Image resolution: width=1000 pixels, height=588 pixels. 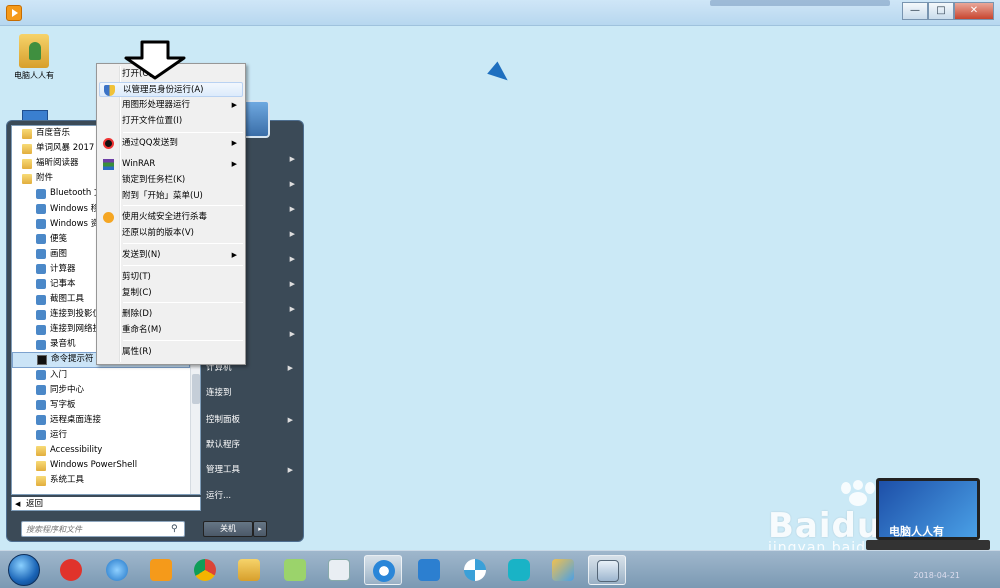 What do you see at coordinates (150, 143) in the screenshot?
I see `context-menu-item-label: 通过QQ发送到` at bounding box center [150, 143].